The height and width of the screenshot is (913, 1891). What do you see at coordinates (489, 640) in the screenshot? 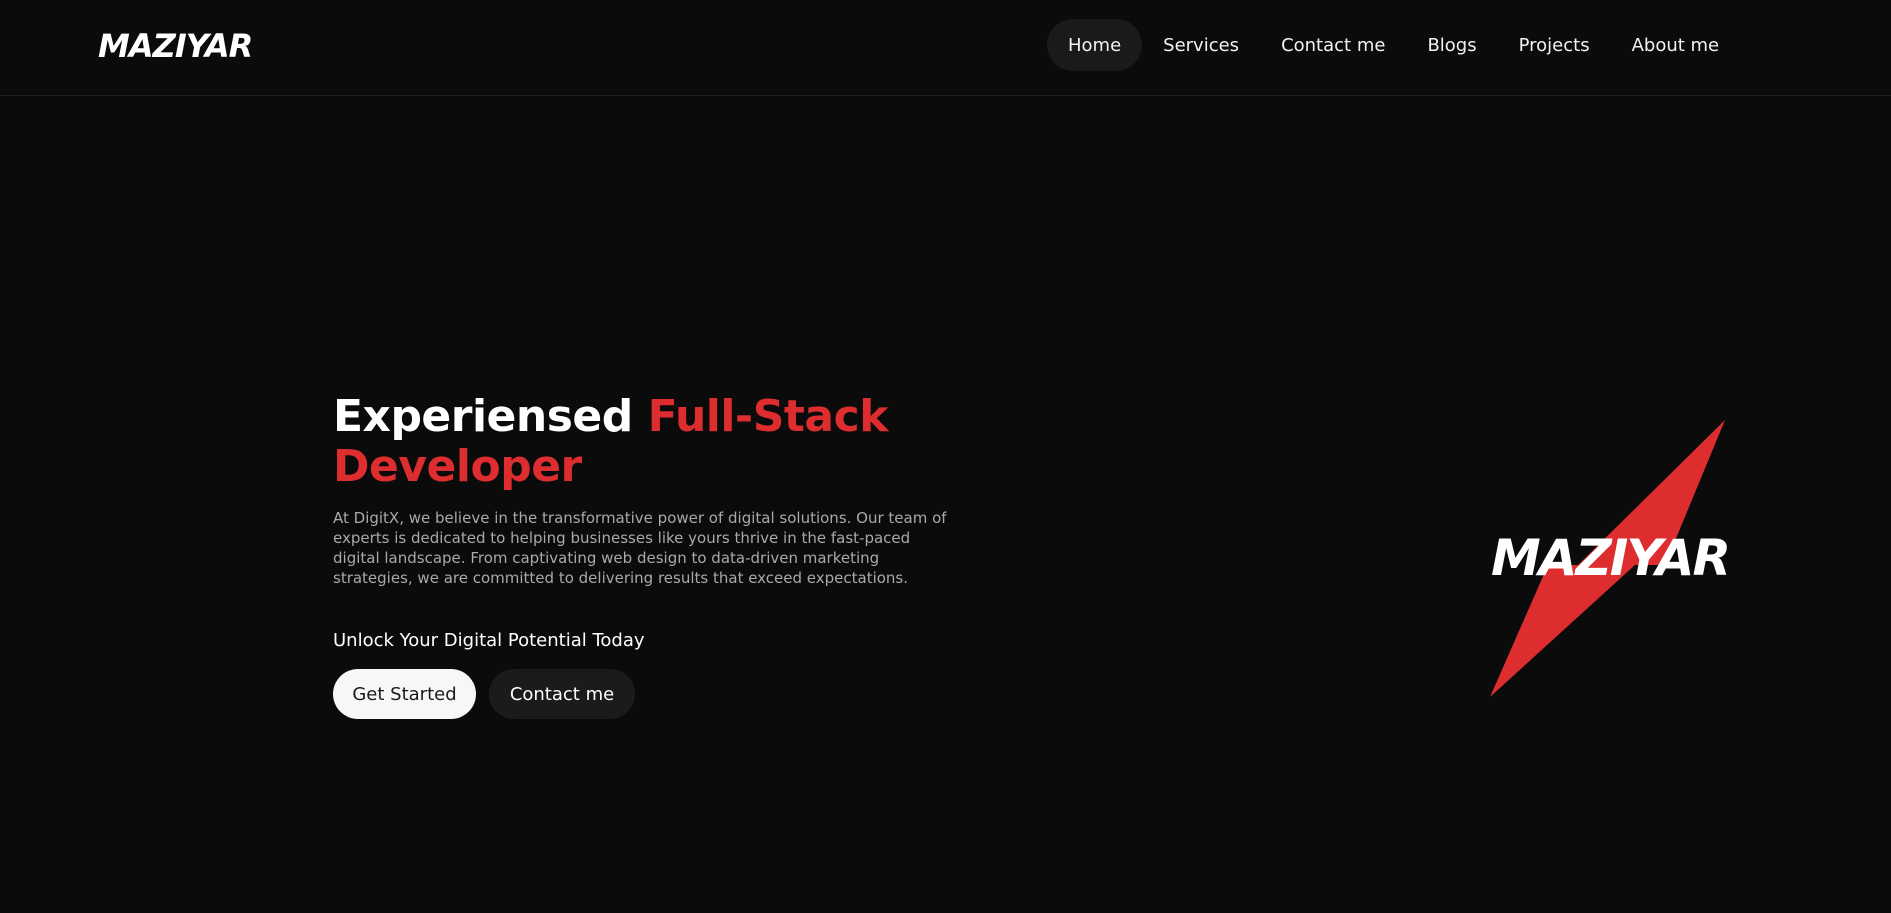
I see `hero-subheading: Unlock Your Digital Potential Today` at bounding box center [489, 640].